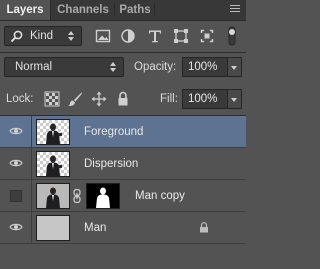  What do you see at coordinates (17, 39) in the screenshot?
I see `search-icon` at bounding box center [17, 39].